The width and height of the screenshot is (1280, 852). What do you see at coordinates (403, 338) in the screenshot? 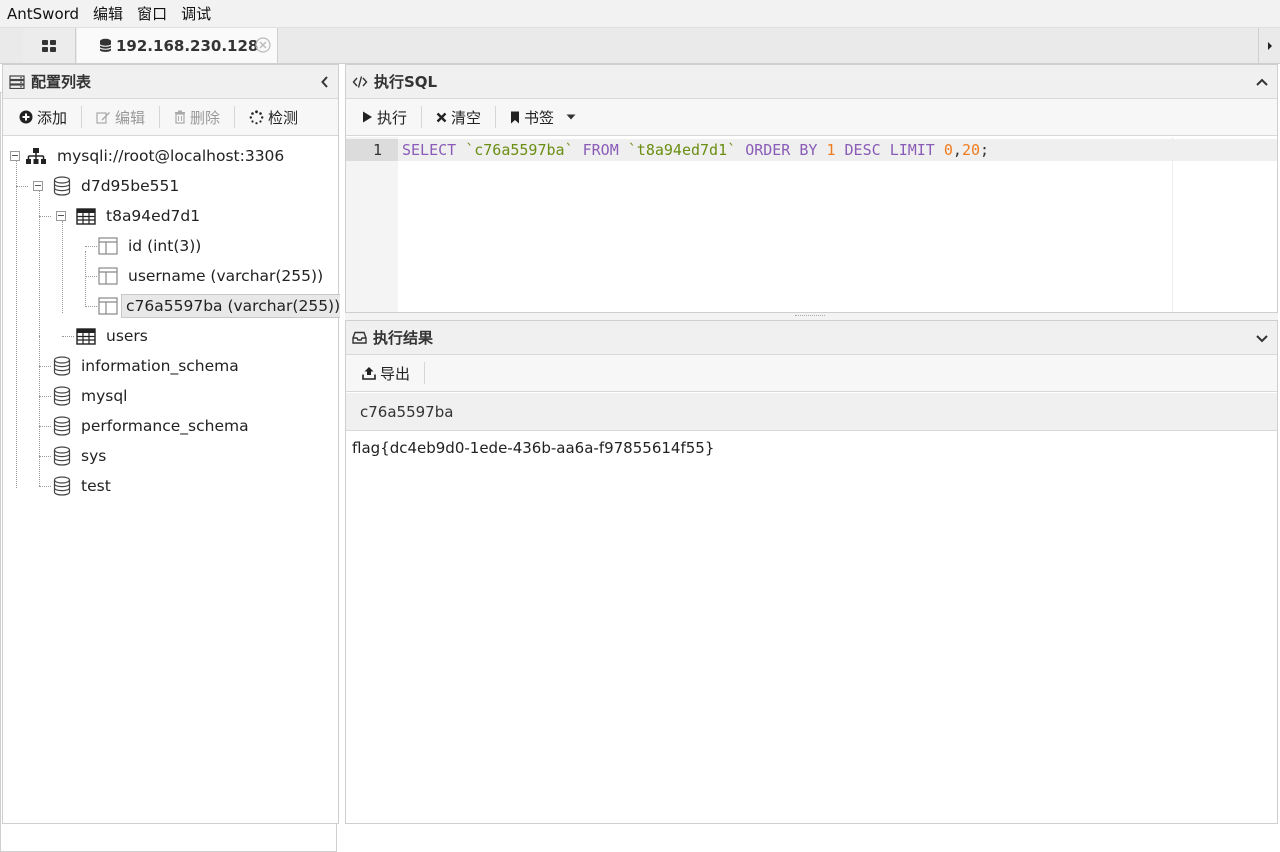
I see `result-panel-title: 执行结果` at bounding box center [403, 338].